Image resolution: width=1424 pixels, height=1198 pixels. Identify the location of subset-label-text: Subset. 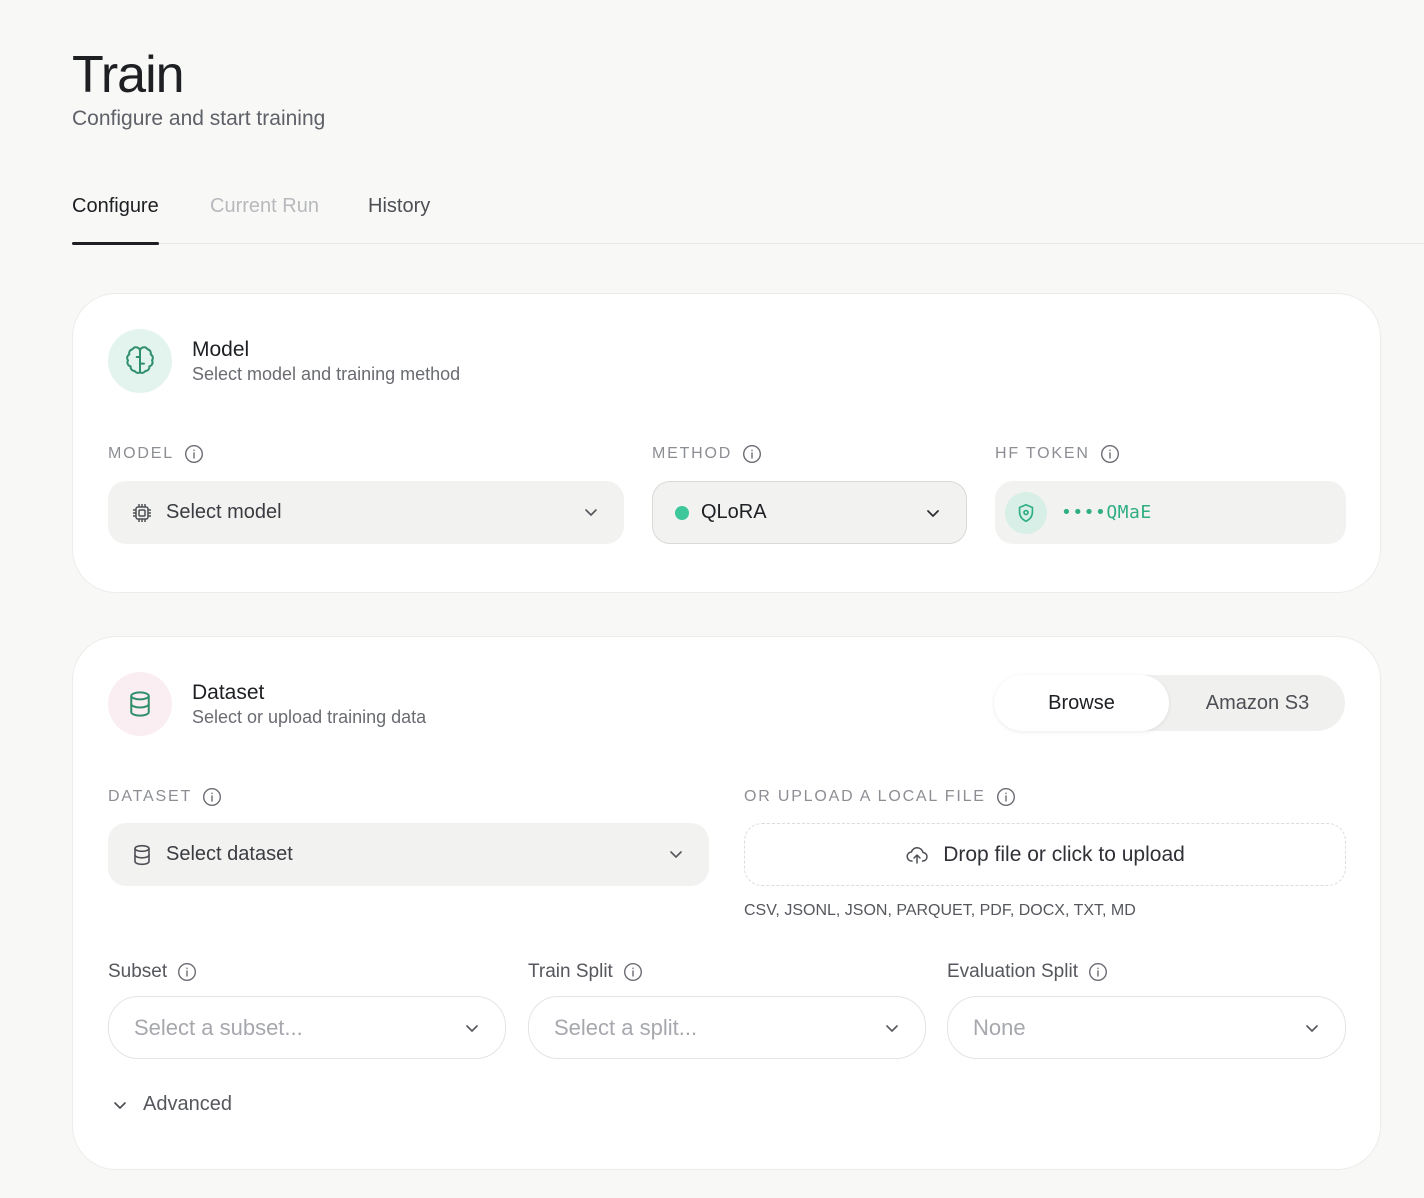
(138, 971).